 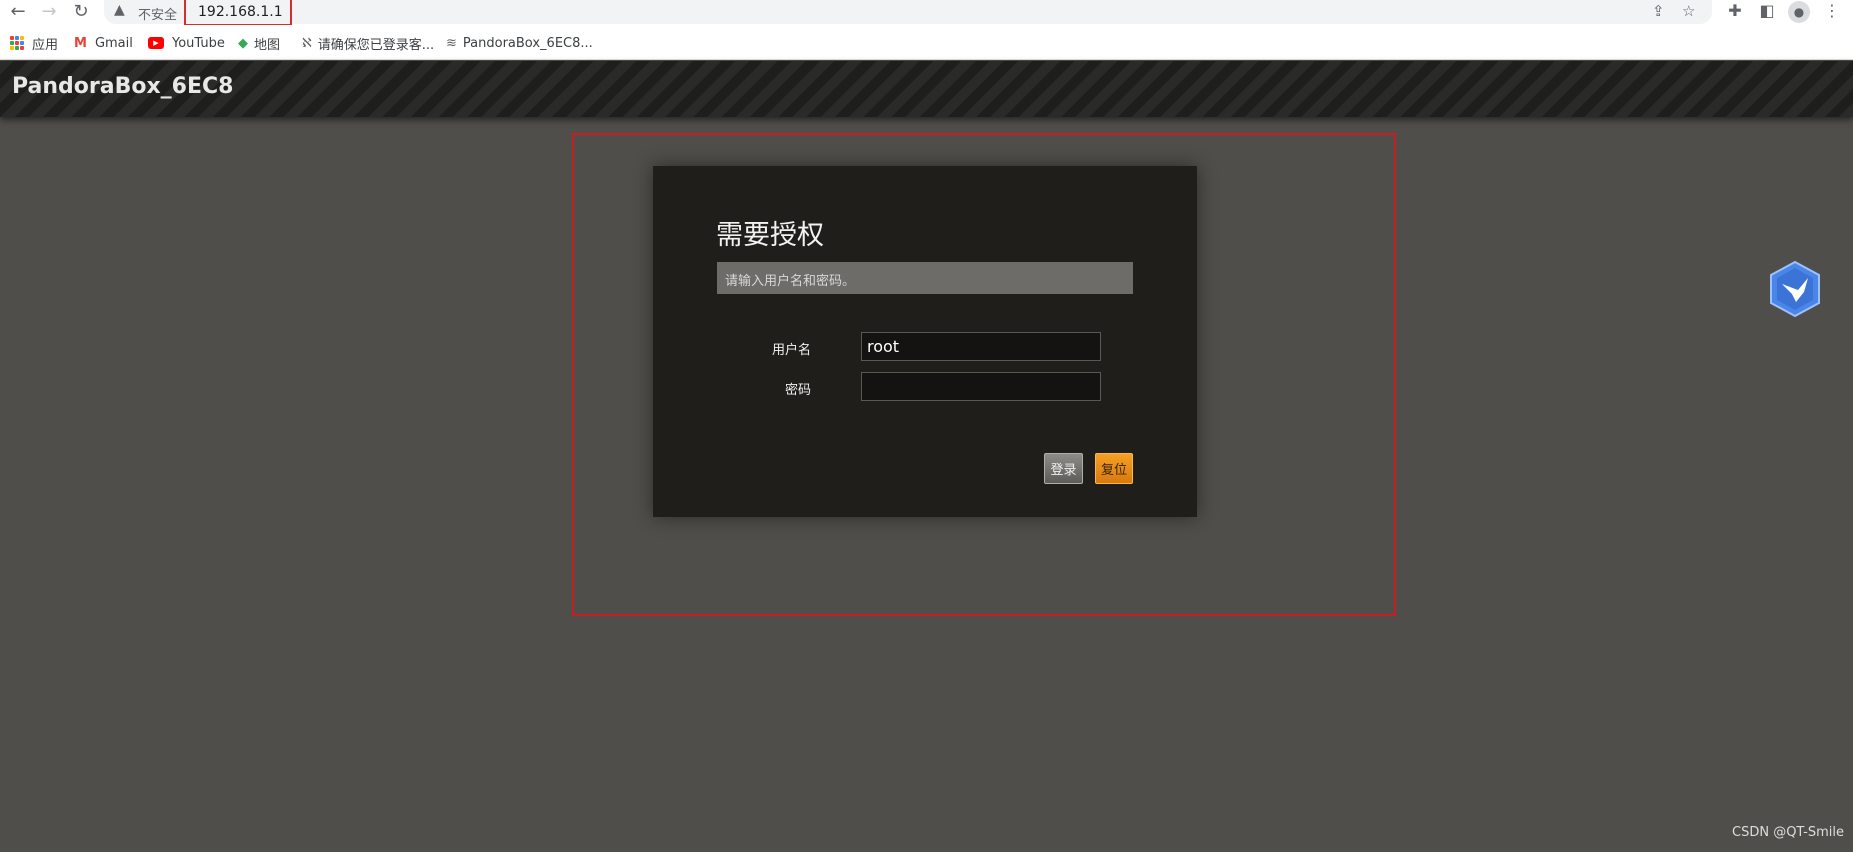 I want to click on forward-arrow-icon: →, so click(x=49, y=11).